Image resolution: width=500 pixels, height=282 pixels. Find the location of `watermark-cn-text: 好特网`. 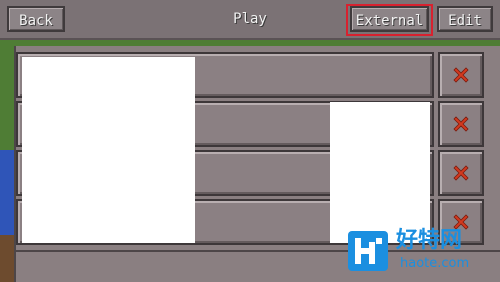

watermark-cn-text: 好特网 is located at coordinates (429, 240).